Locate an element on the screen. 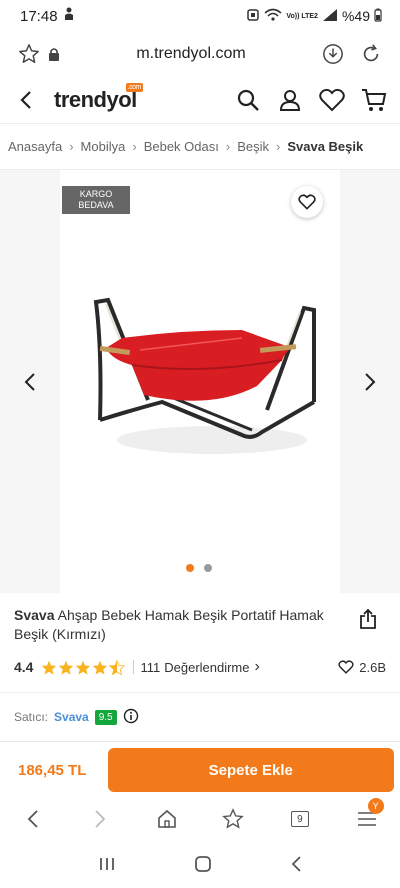  rating-value: 4.4 is located at coordinates (24, 667).